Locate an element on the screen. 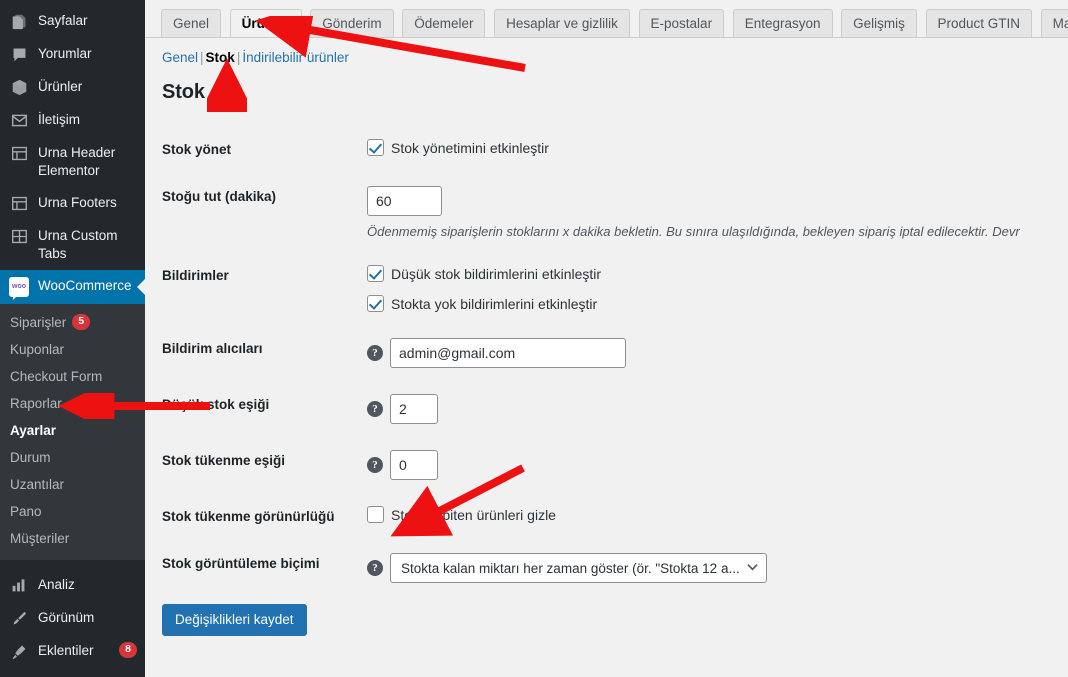 The height and width of the screenshot is (677, 1068). submenu-item-uzantilar: Uzantılar is located at coordinates (72, 484).